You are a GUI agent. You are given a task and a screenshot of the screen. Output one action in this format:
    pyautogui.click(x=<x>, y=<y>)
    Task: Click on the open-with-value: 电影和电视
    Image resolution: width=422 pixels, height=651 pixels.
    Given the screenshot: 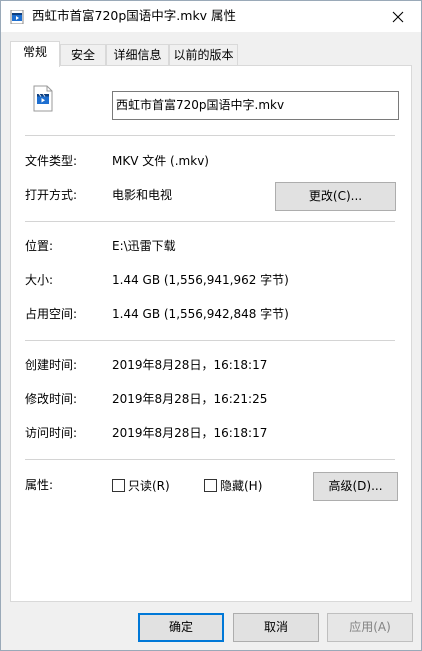 What is the action you would take?
    pyautogui.click(x=142, y=195)
    